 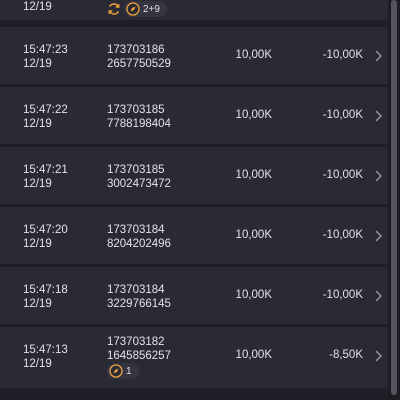 I want to click on table-row: 12/19 2+9, so click(x=194, y=10).